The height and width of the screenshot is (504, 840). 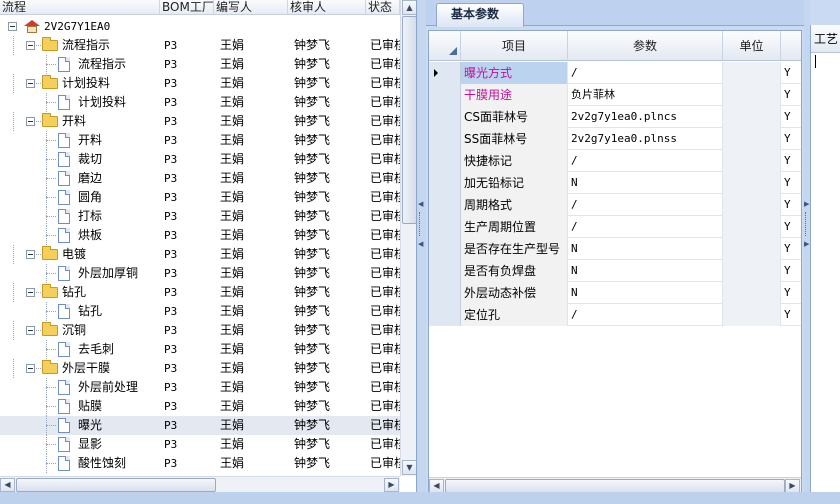 I want to click on grid-row: 是否存在生产型号 N Y, so click(x=615, y=249).